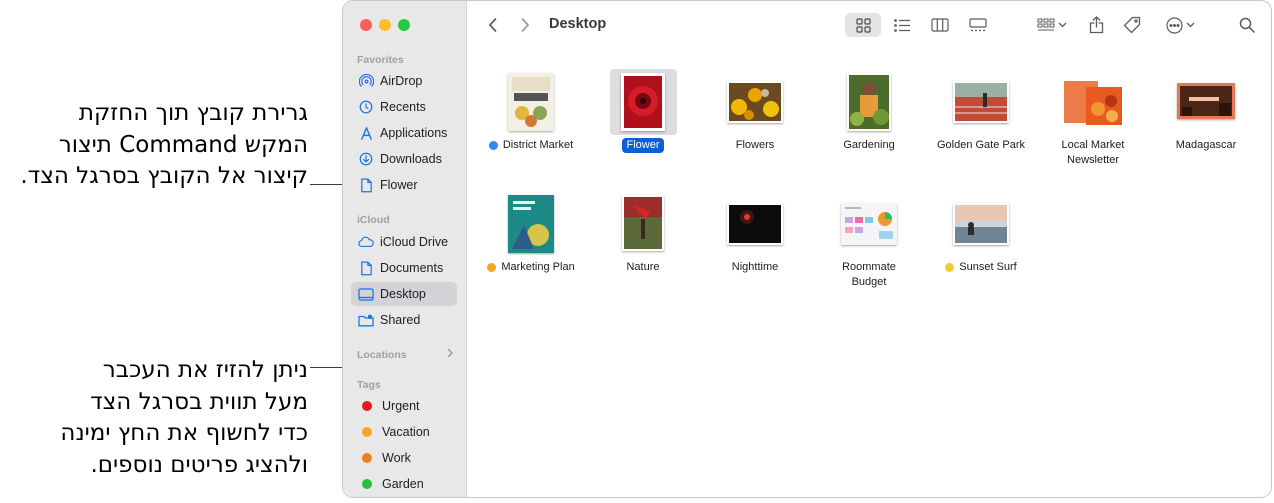  What do you see at coordinates (414, 133) in the screenshot?
I see `sidebar-item-label: Applications` at bounding box center [414, 133].